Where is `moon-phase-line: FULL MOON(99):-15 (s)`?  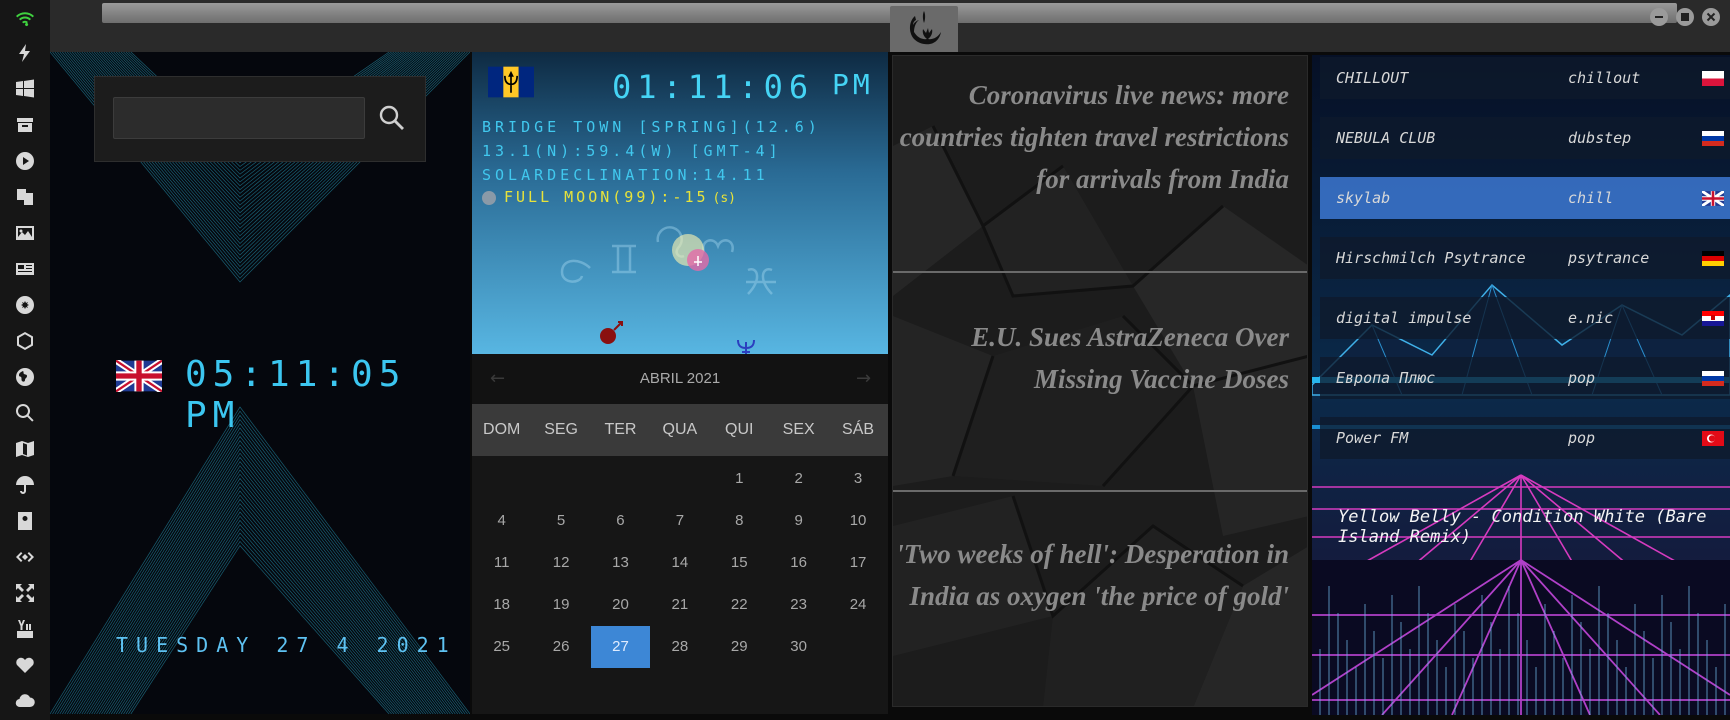
moon-phase-line: FULL MOON(99):-15 (s) is located at coordinates (609, 197).